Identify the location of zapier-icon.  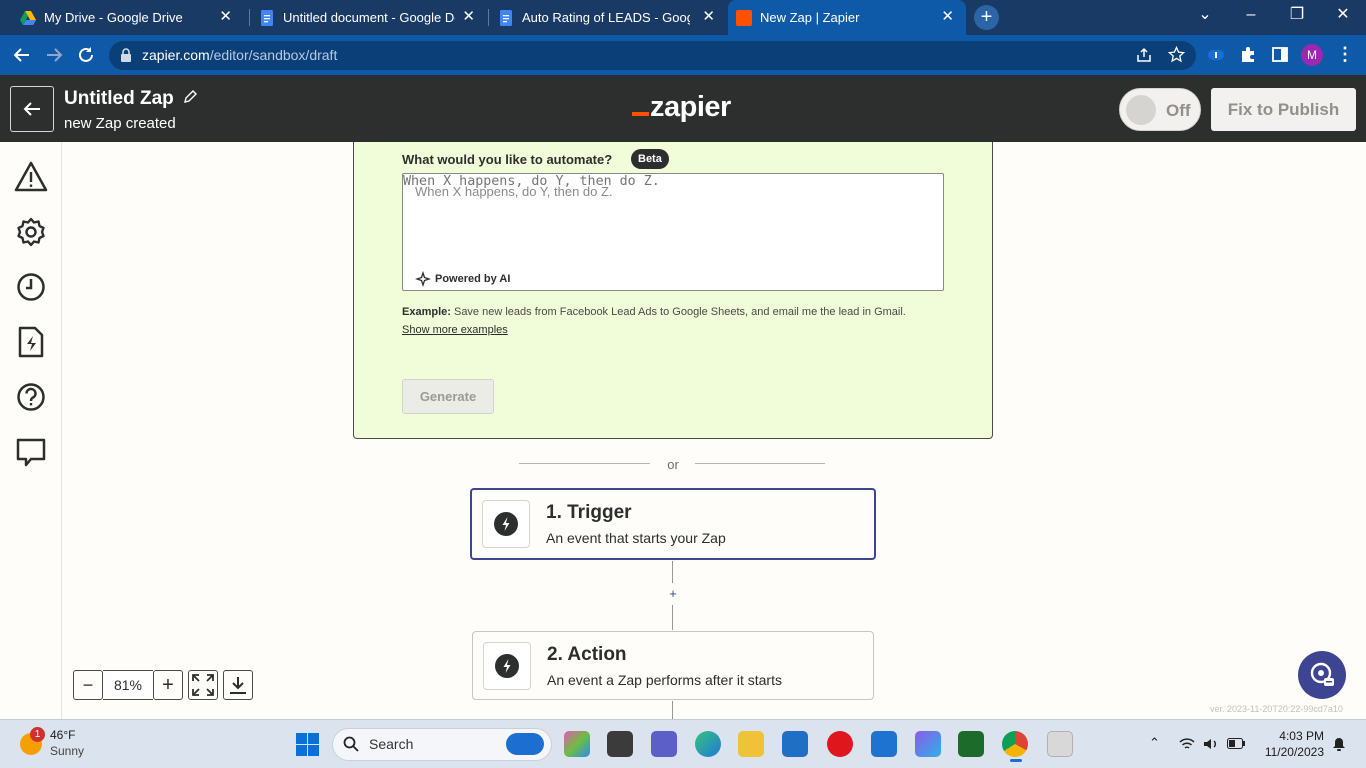
(744, 17).